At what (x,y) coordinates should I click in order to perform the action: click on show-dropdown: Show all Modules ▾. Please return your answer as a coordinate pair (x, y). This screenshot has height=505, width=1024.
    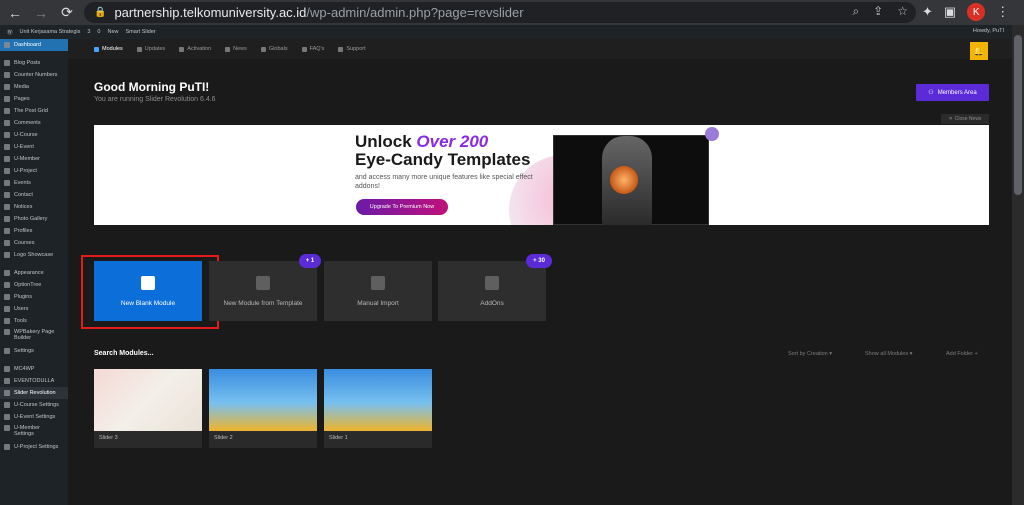
    Looking at the image, I should click on (888, 354).